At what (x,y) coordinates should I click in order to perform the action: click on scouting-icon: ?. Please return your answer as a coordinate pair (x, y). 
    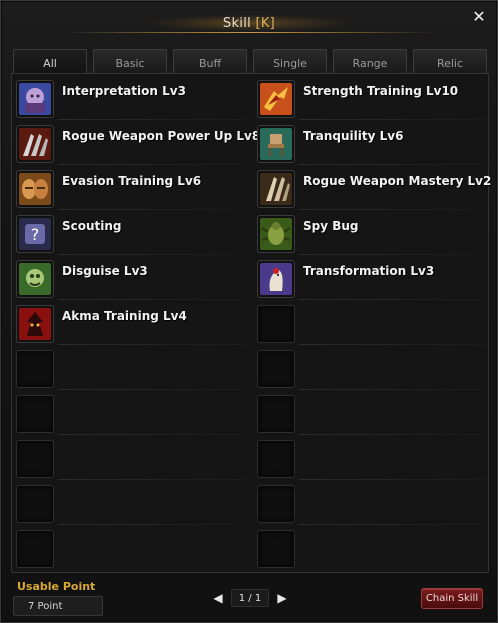
    Looking at the image, I should click on (35, 234).